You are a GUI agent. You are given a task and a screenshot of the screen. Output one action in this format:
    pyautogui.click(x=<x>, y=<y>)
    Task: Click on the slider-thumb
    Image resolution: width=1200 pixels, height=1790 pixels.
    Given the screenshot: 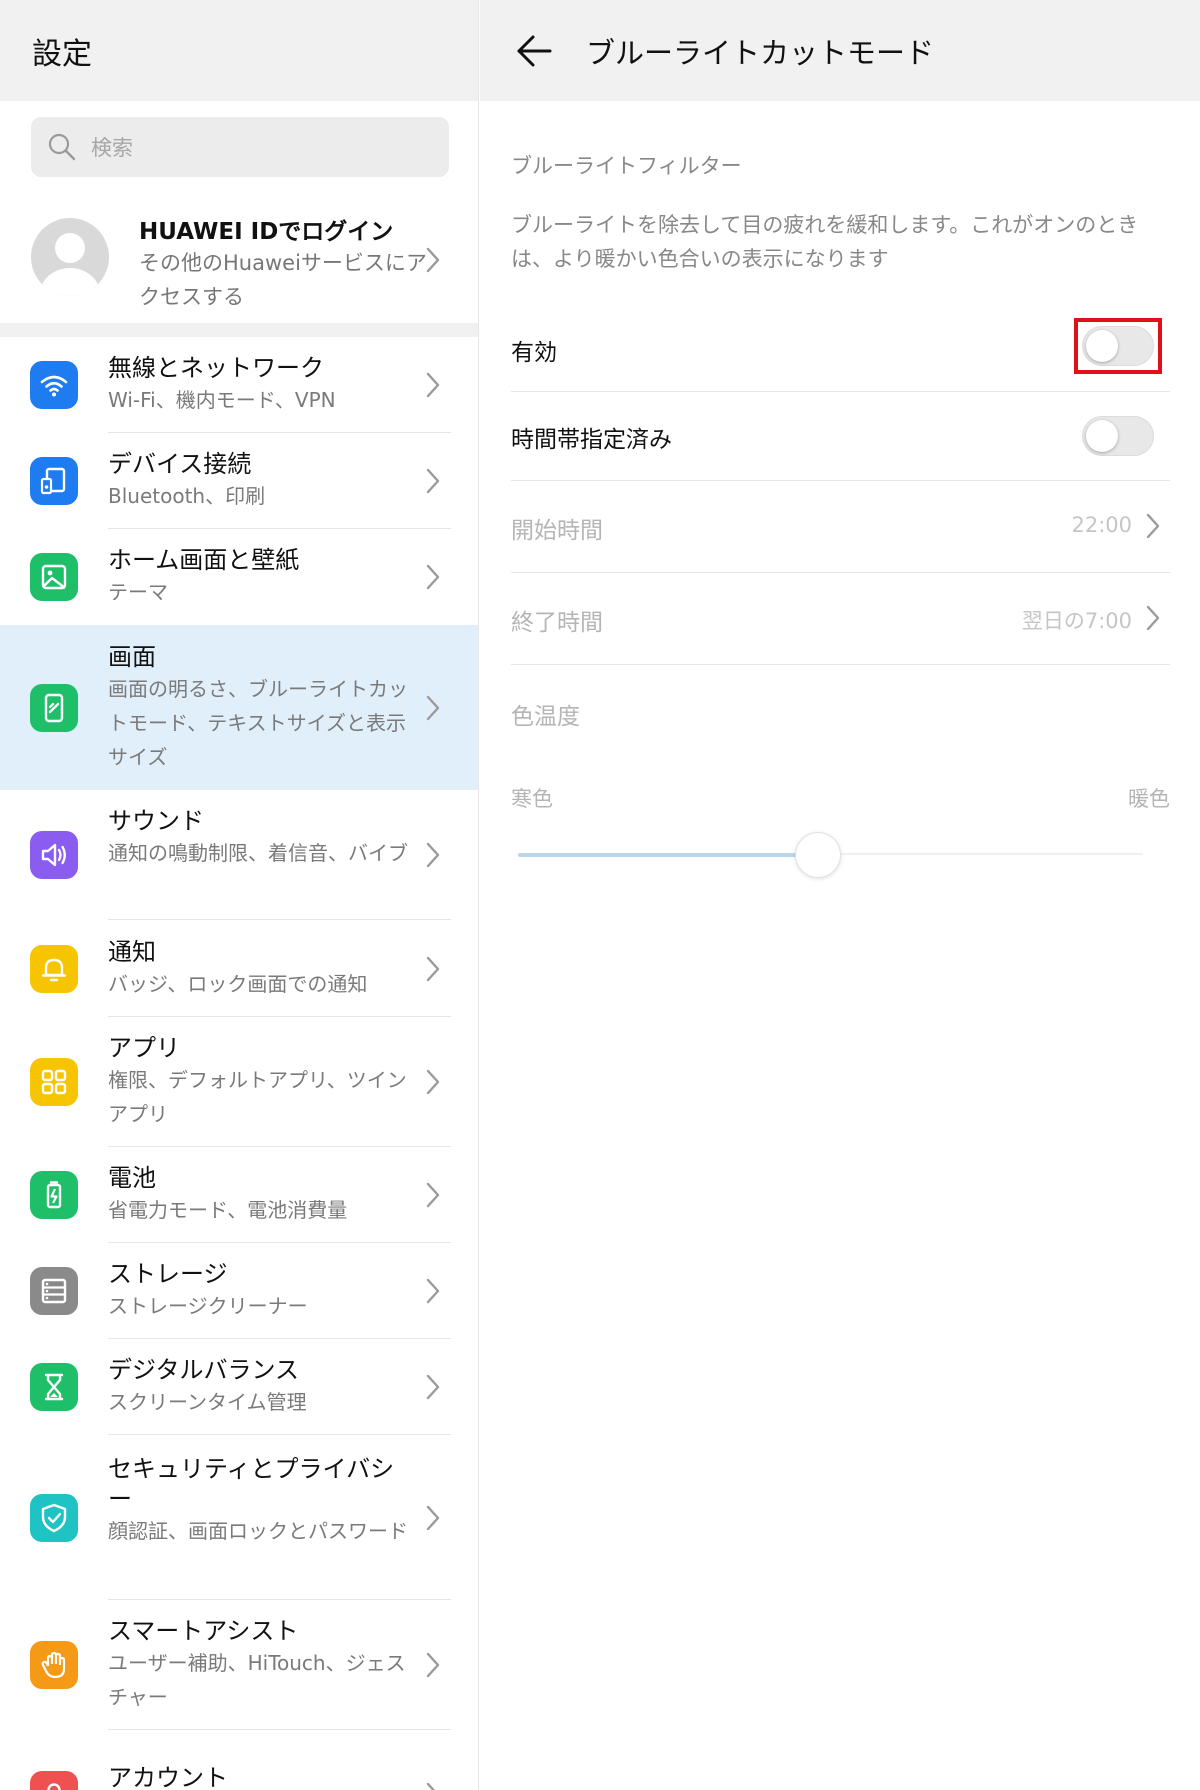 What is the action you would take?
    pyautogui.click(x=818, y=855)
    